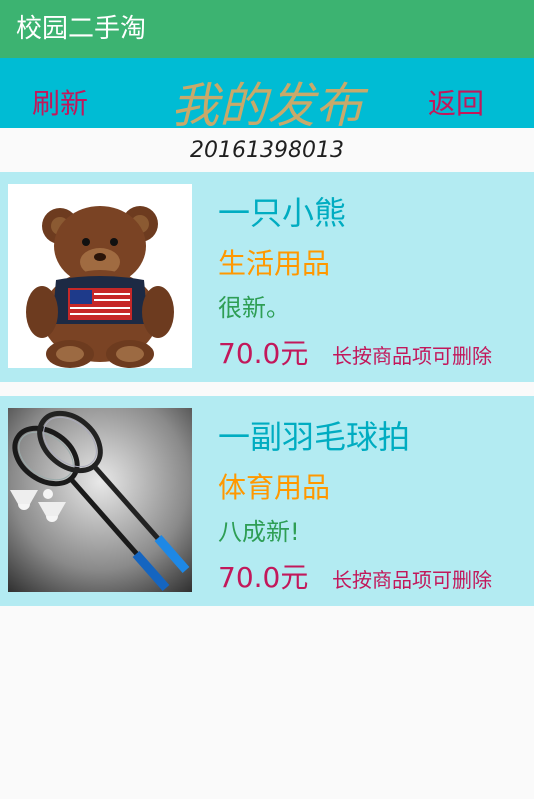  I want to click on toolbar: 刷新 我的发布 返回, so click(267, 96).